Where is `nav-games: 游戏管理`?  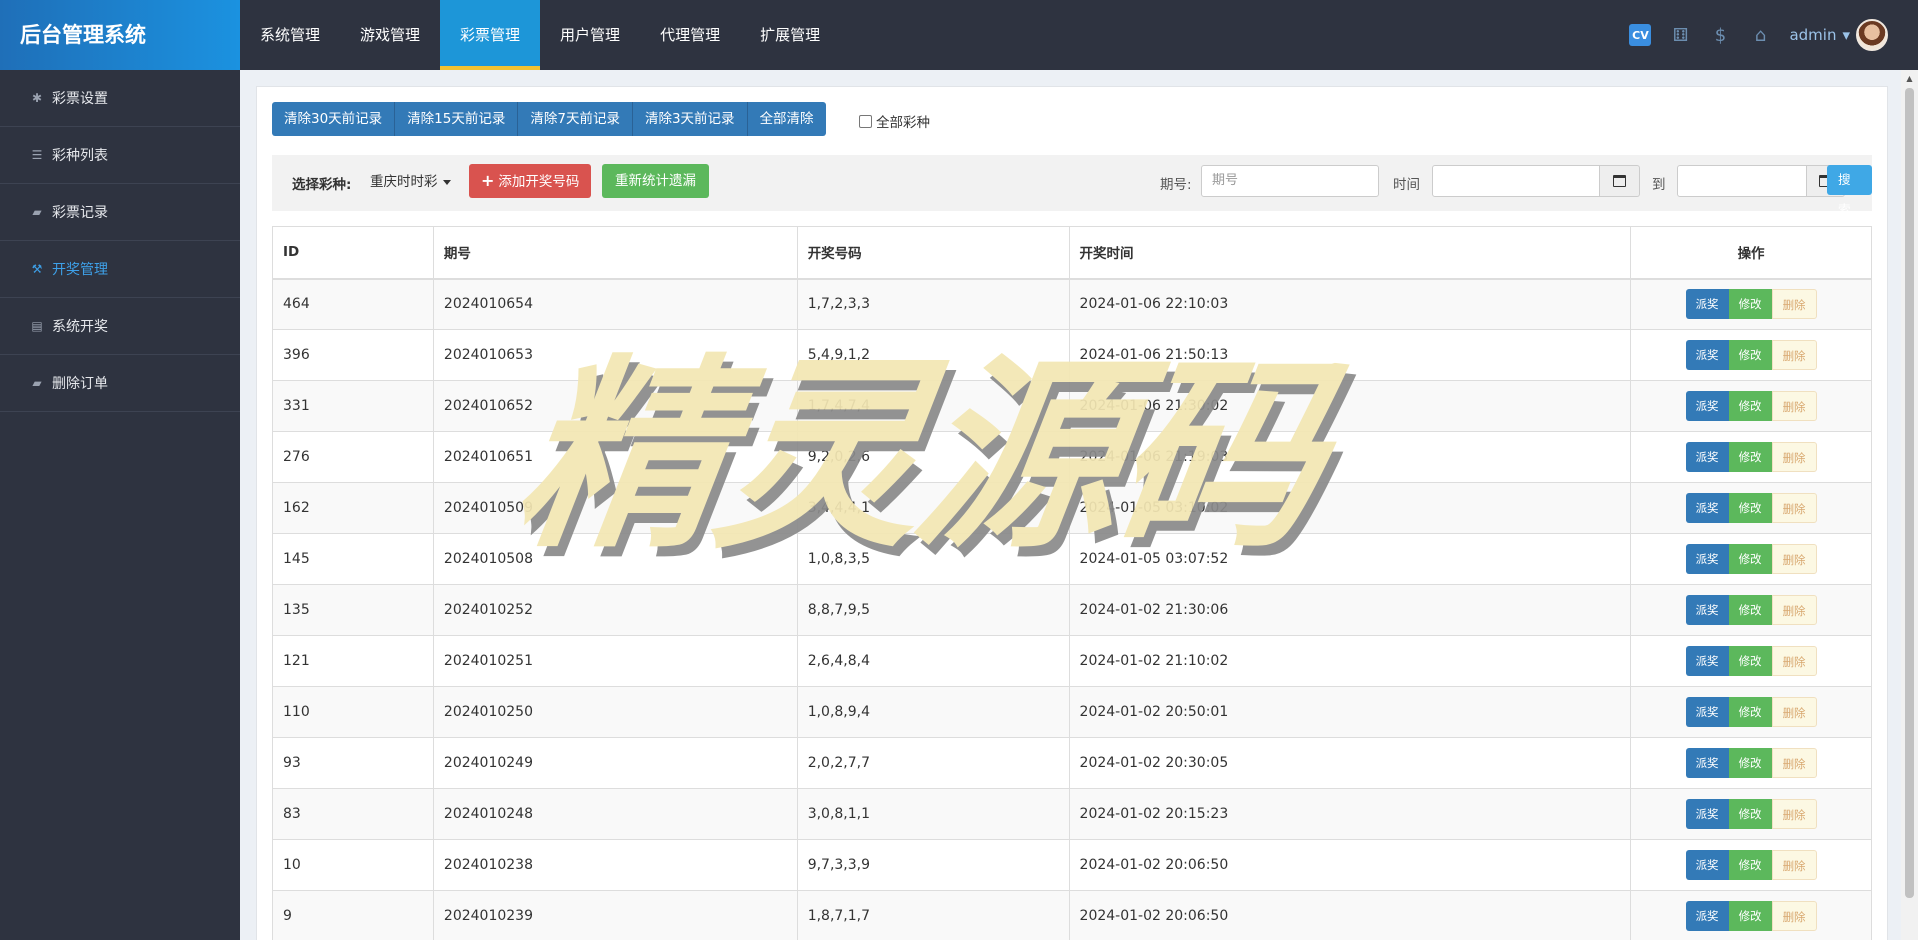
nav-games: 游戏管理 is located at coordinates (390, 35).